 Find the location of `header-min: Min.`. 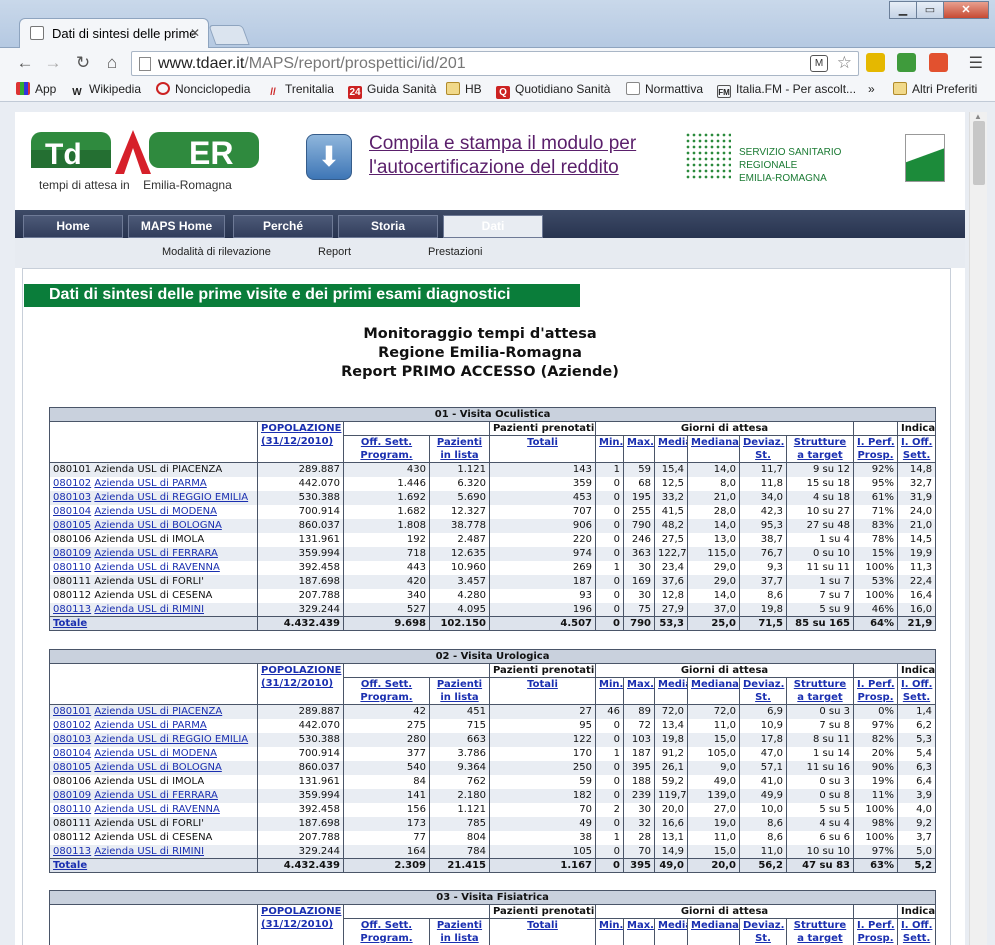

header-min: Min. is located at coordinates (609, 931).